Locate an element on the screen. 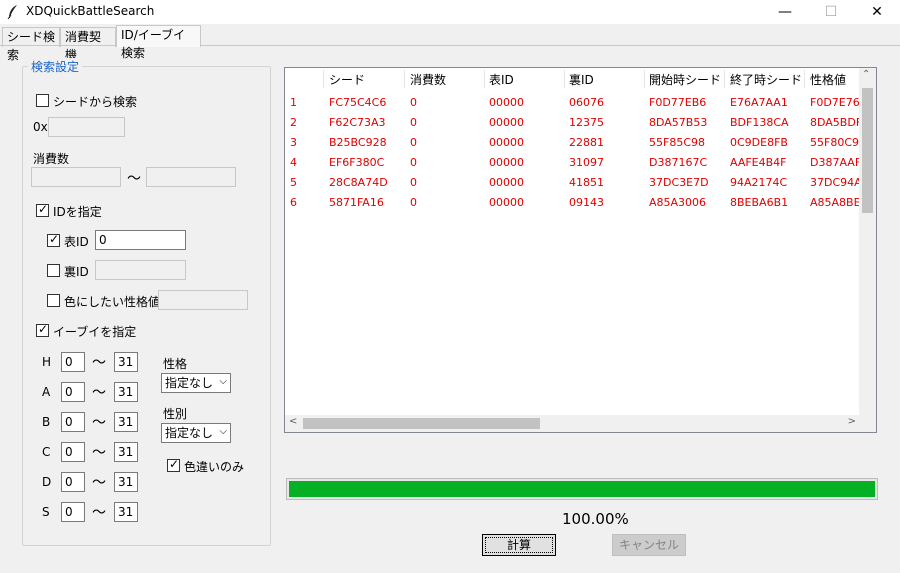  title-bar: XDQuickBattleSearch — ☐ ✕ is located at coordinates (450, 12).